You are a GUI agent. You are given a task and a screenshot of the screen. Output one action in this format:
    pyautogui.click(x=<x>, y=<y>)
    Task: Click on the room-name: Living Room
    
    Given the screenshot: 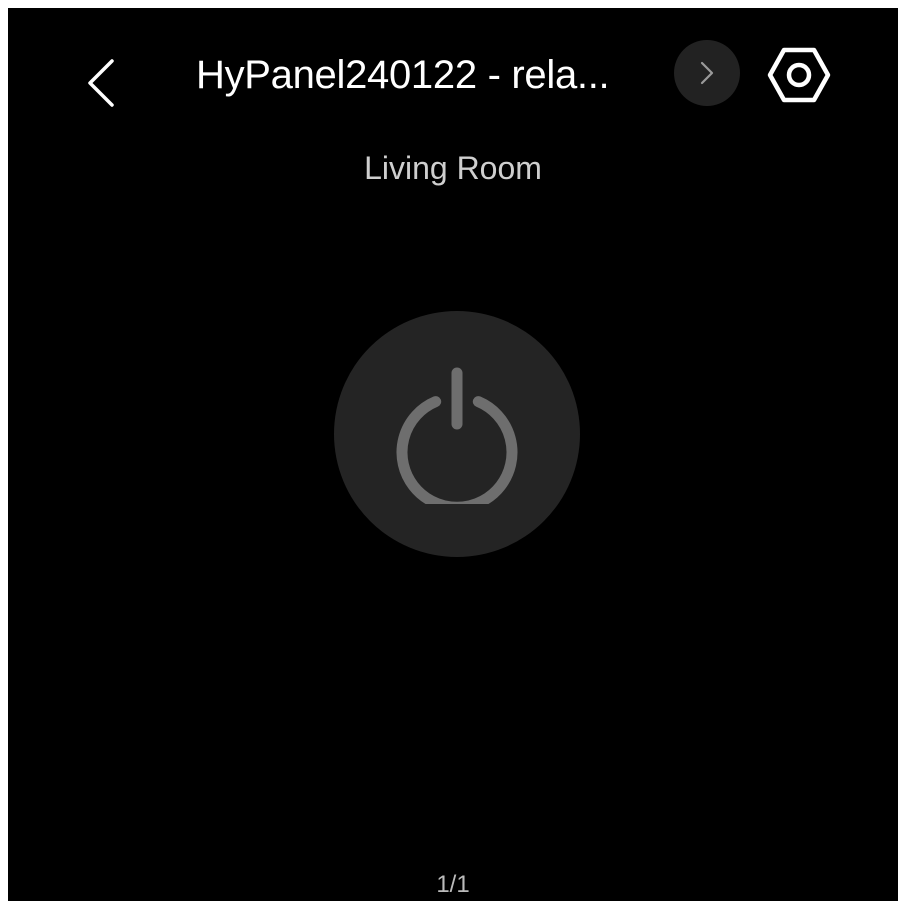 What is the action you would take?
    pyautogui.click(x=453, y=168)
    